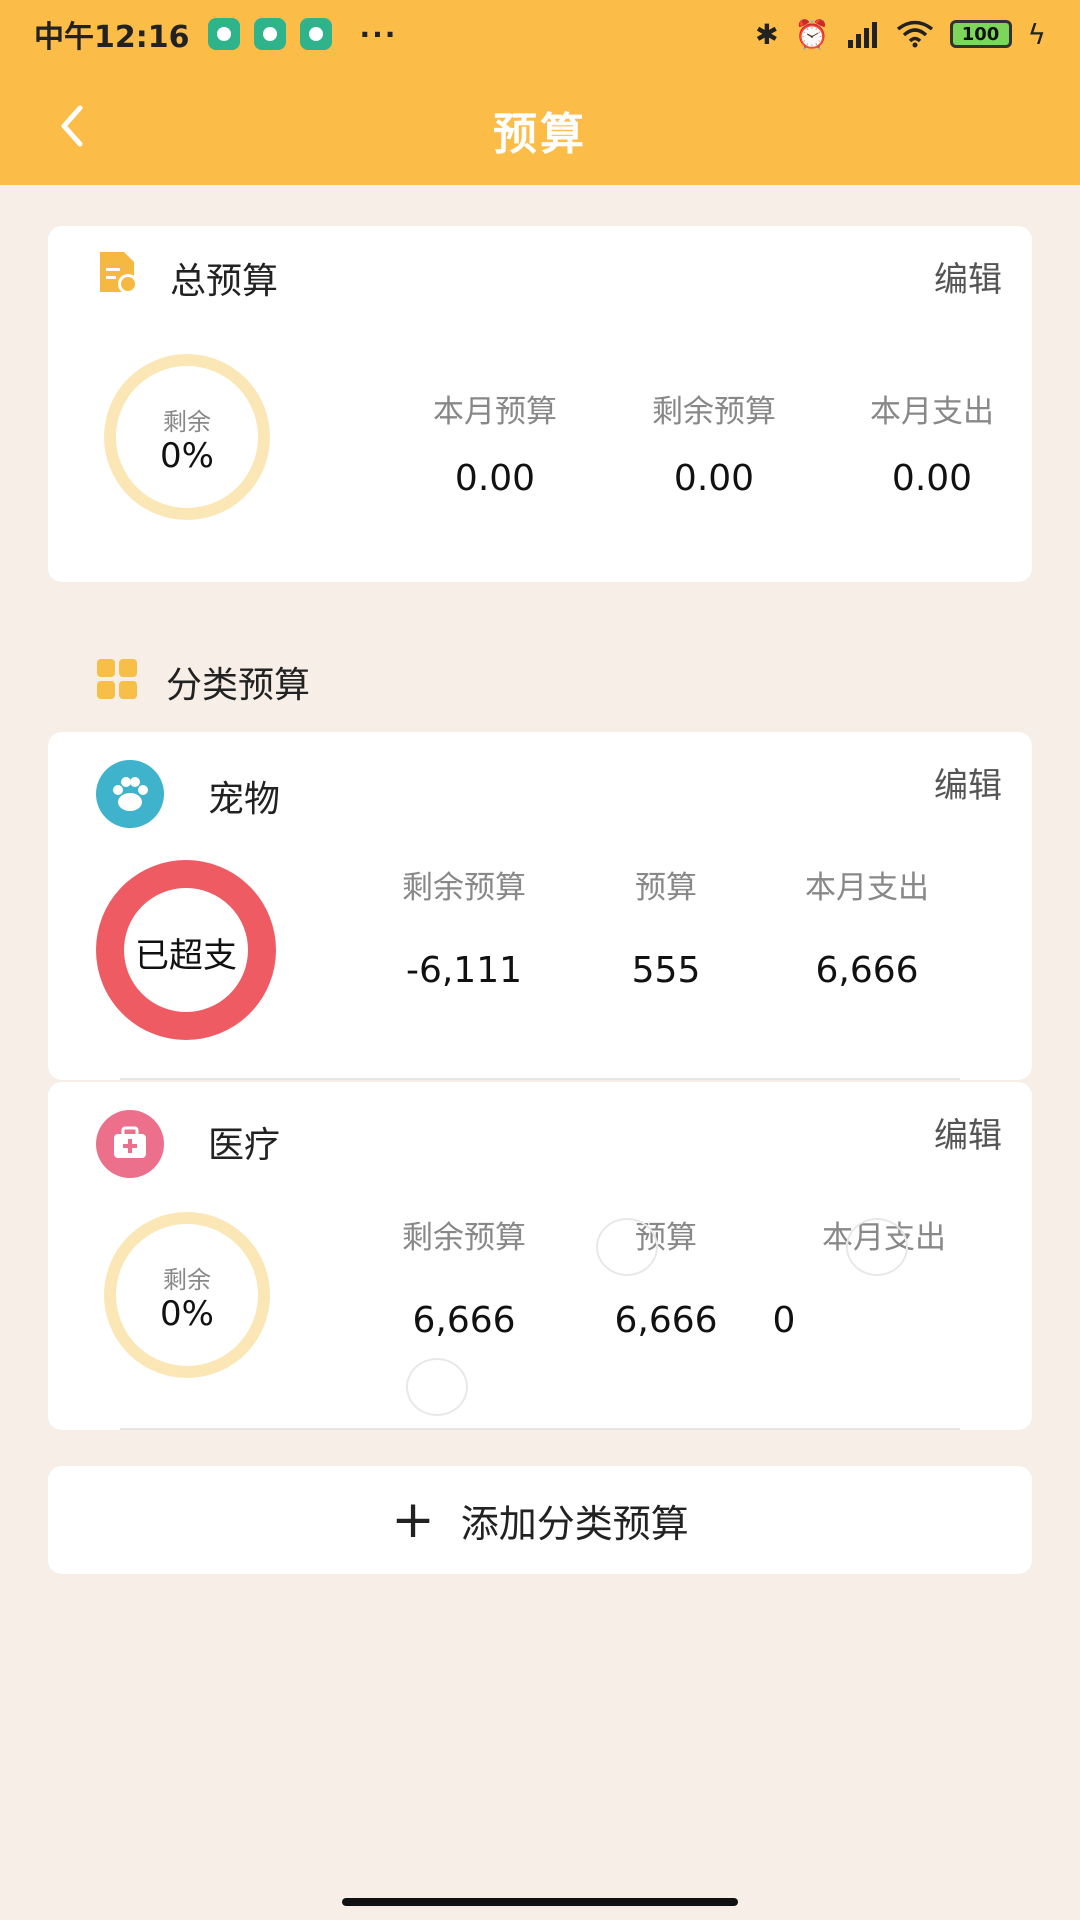  Describe the element at coordinates (119, 273) in the screenshot. I see `budget-document-icon` at that location.